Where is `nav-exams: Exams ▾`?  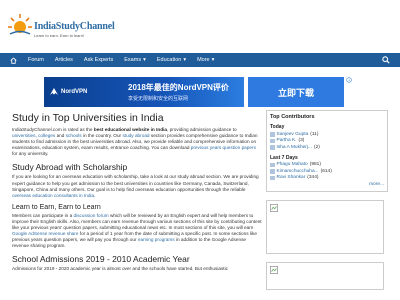 nav-exams: Exams ▾ is located at coordinates (135, 60).